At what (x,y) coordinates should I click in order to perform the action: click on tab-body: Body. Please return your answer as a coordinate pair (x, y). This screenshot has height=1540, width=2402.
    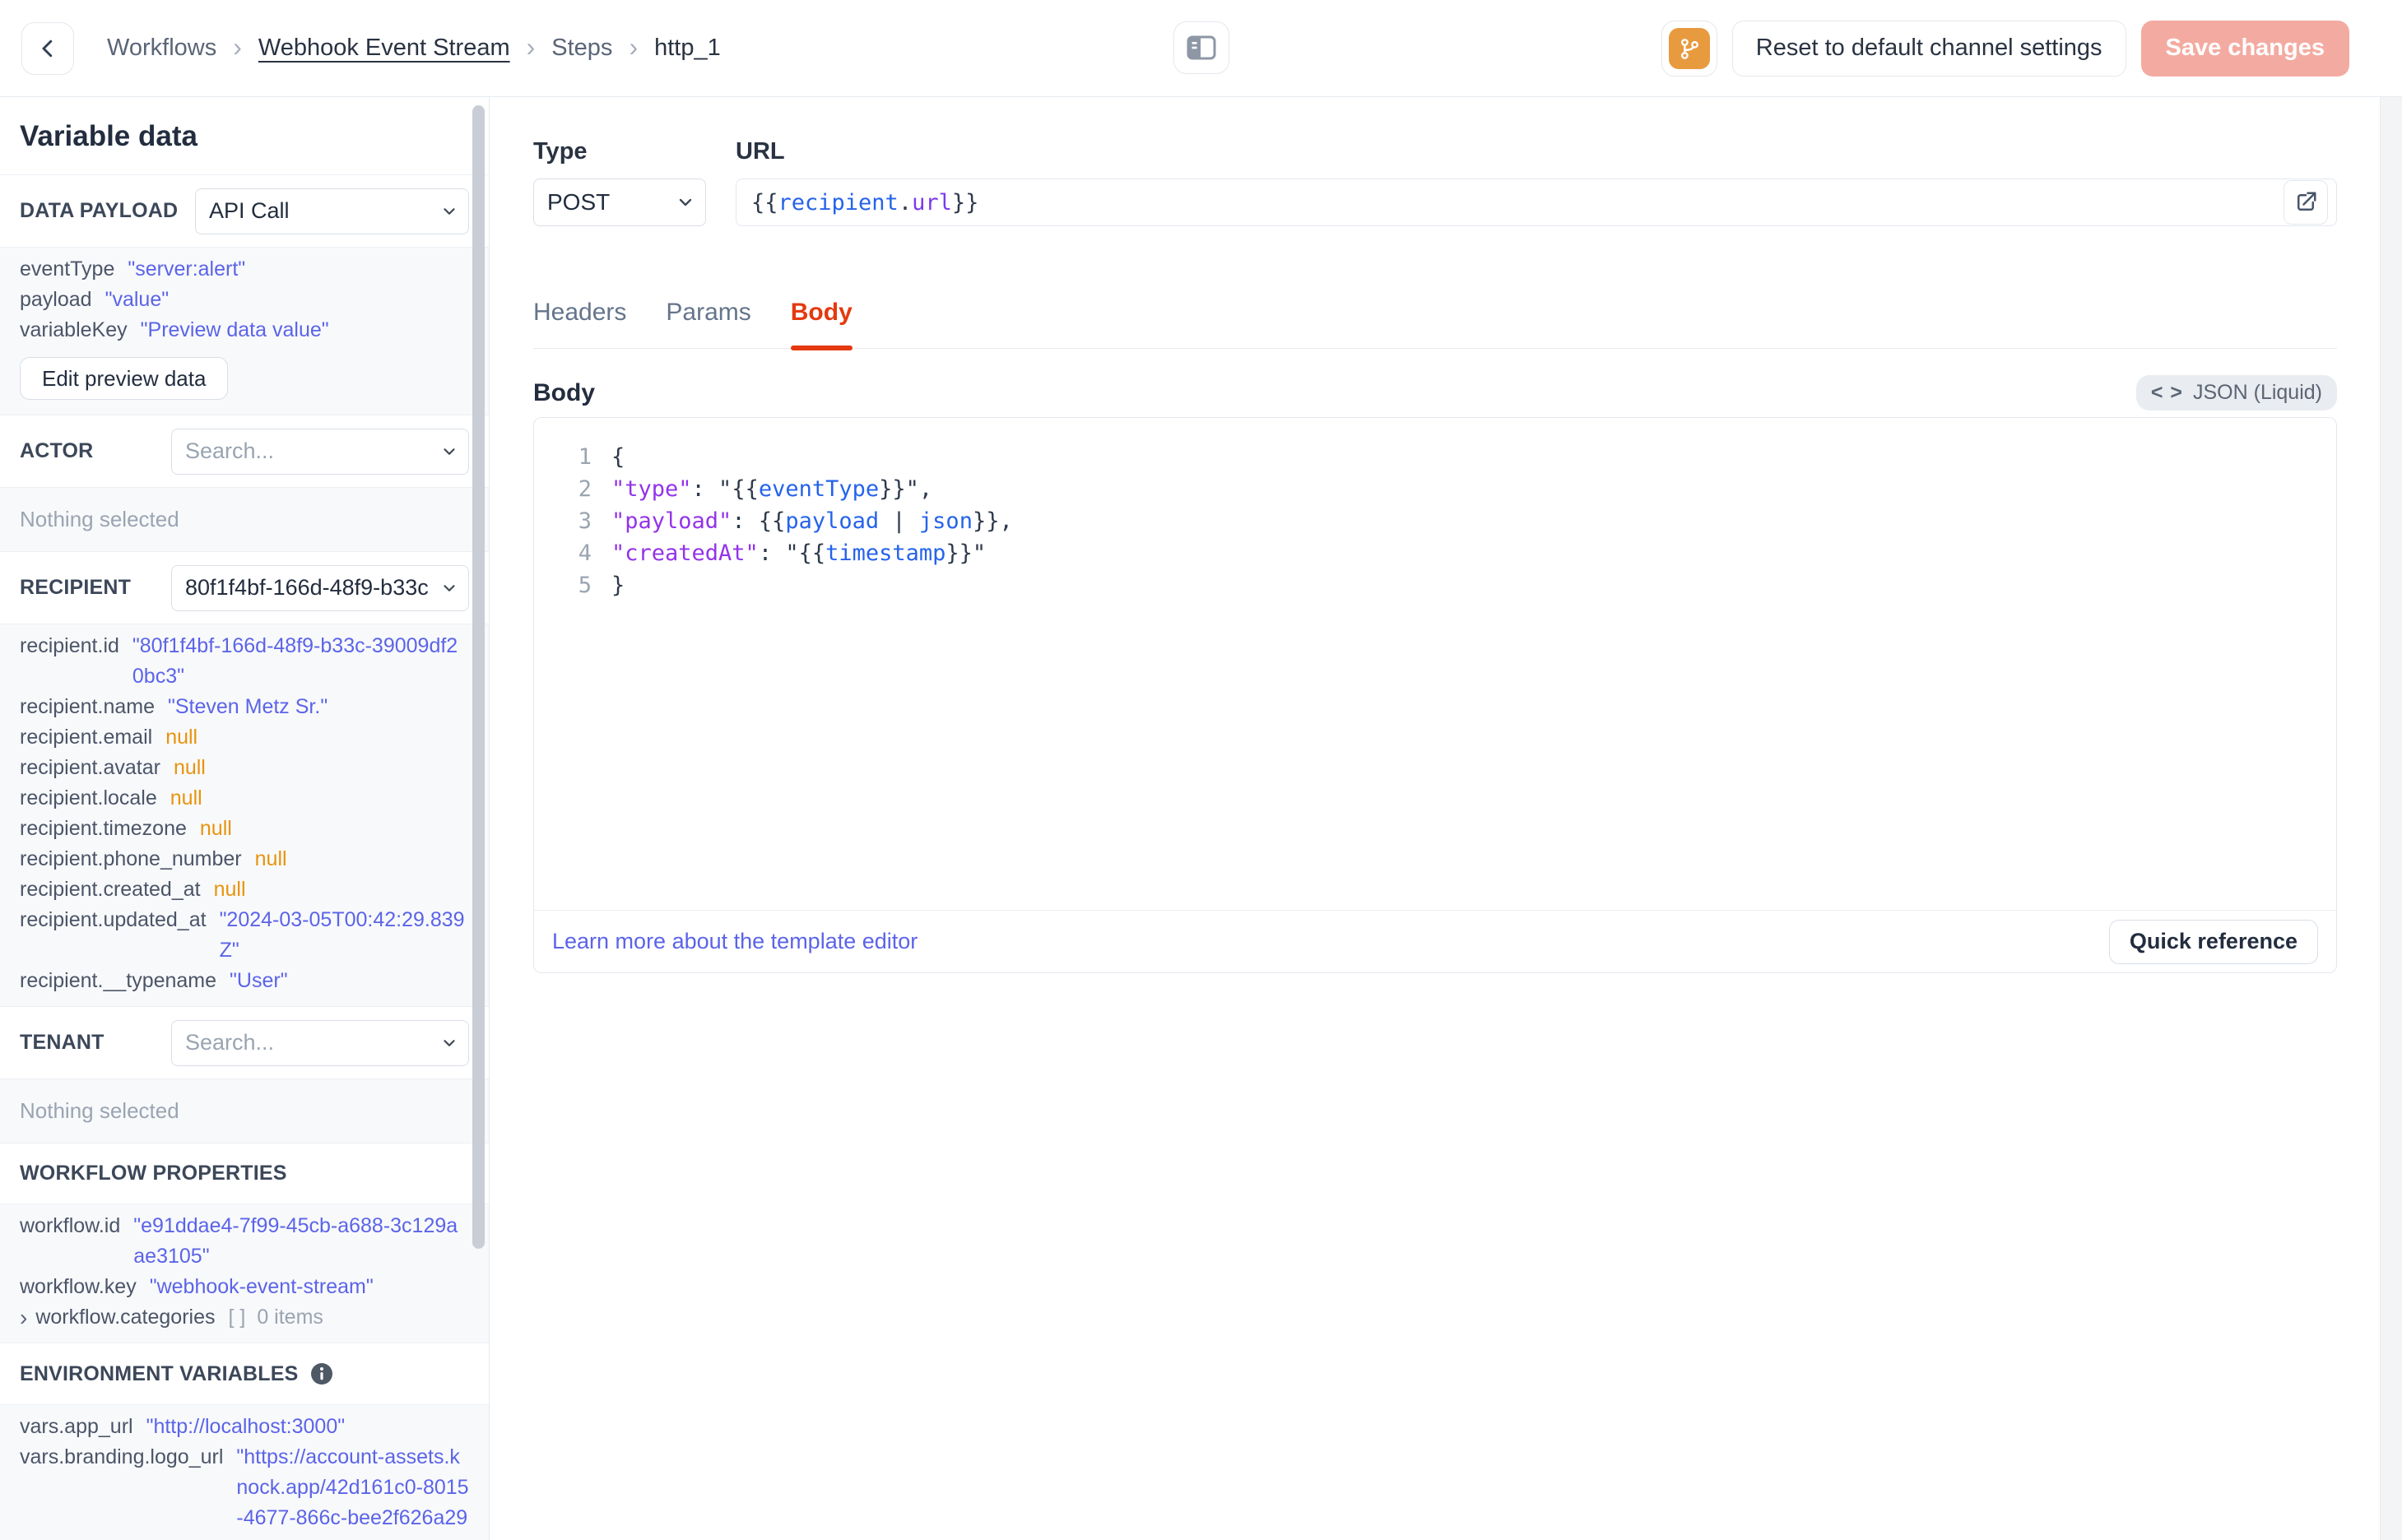
    Looking at the image, I should click on (822, 324).